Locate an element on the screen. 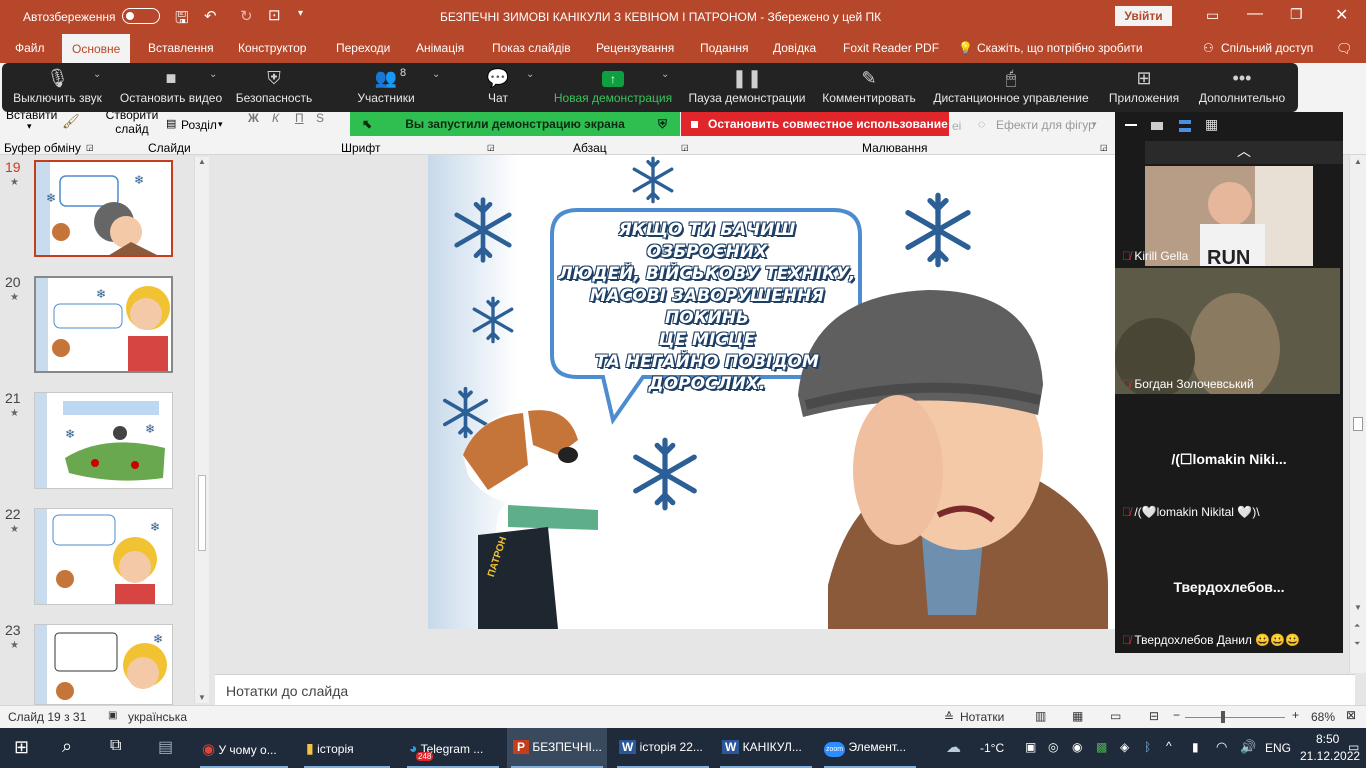 The width and height of the screenshot is (1366, 768). taskbar-explorer: ▮ історія is located at coordinates (347, 748).